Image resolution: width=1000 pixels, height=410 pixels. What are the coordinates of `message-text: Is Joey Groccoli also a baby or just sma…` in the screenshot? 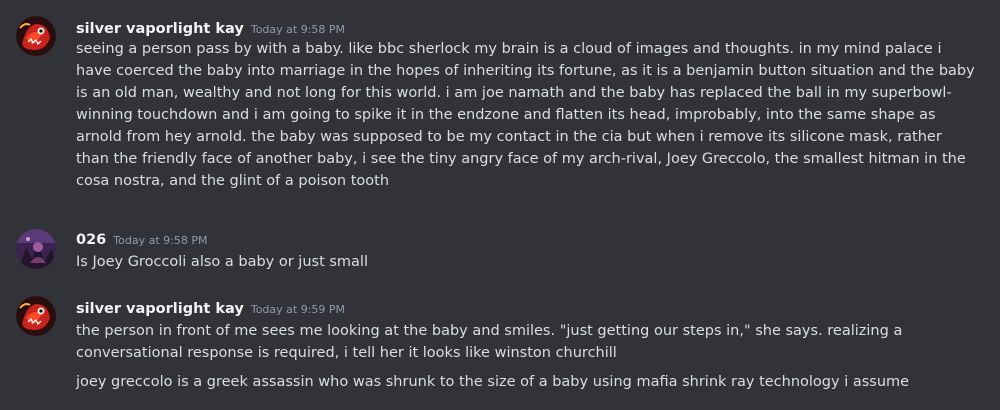 It's located at (222, 262).